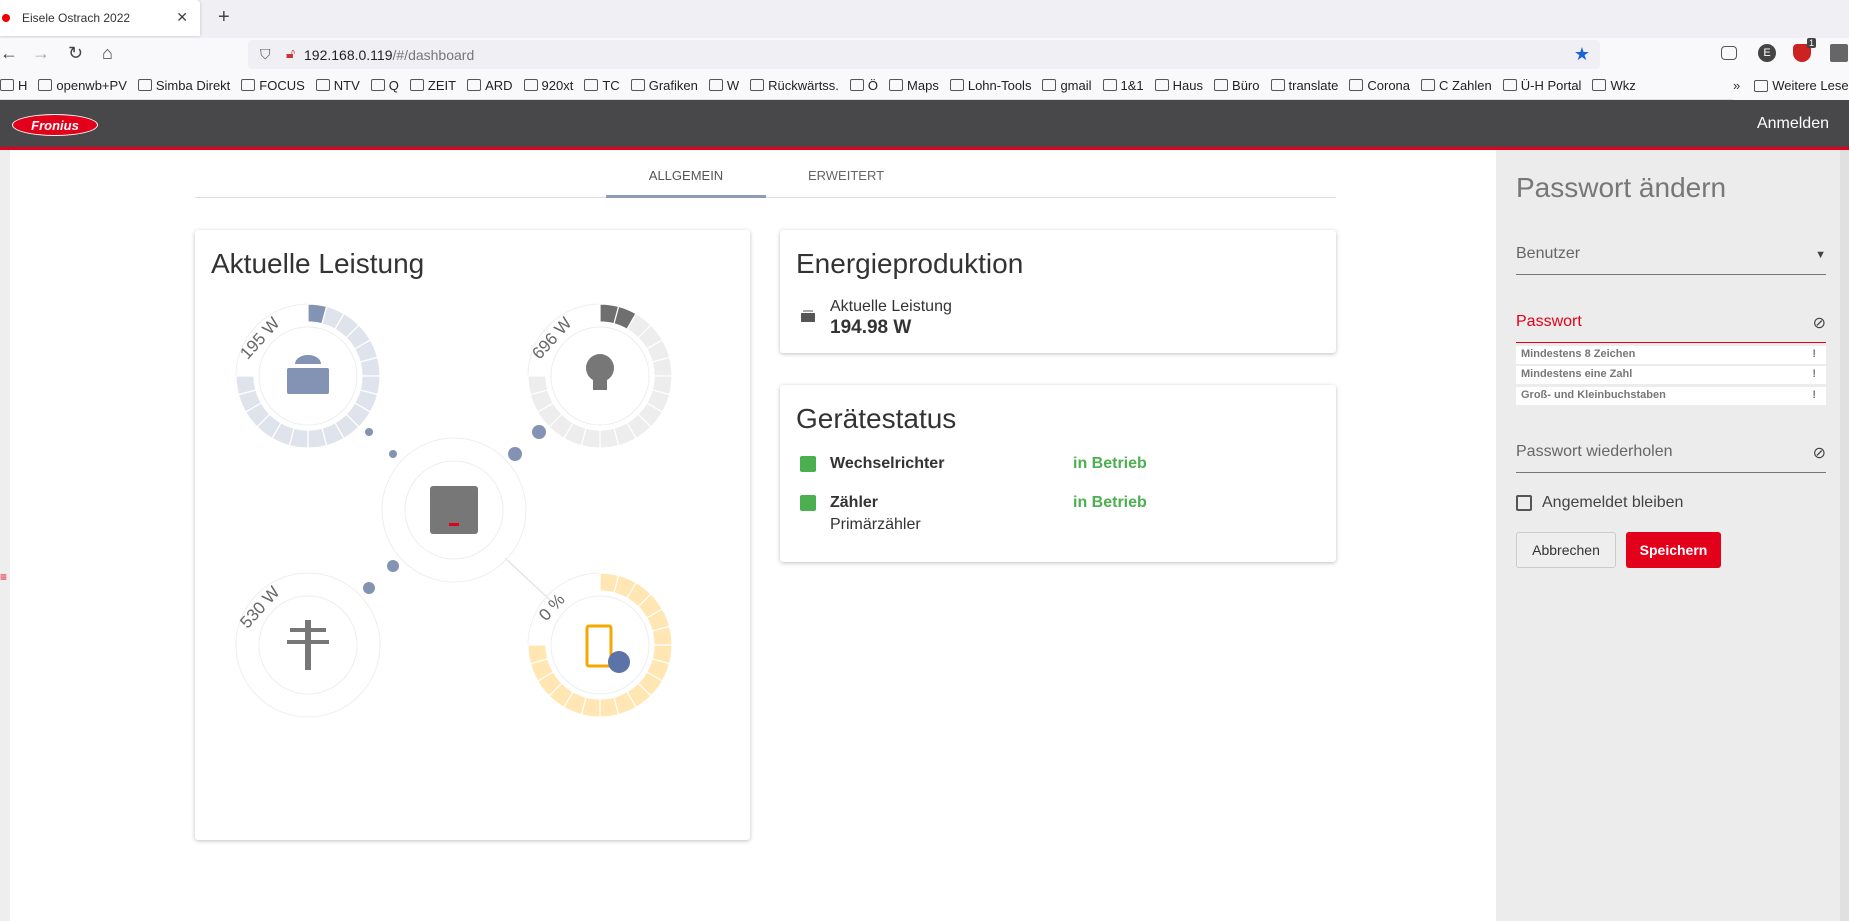  What do you see at coordinates (499, 85) in the screenshot?
I see `bookmark-label: ARD` at bounding box center [499, 85].